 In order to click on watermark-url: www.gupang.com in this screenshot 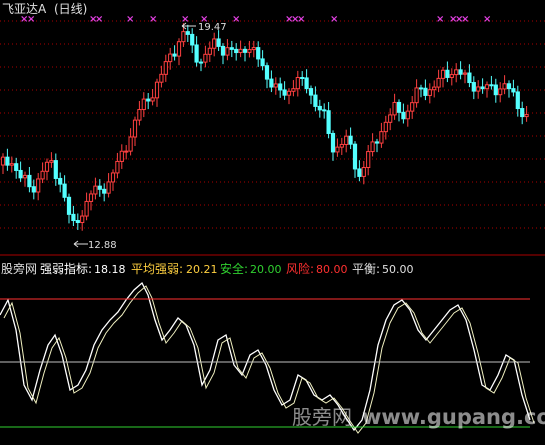, I will do `click(453, 417)`.